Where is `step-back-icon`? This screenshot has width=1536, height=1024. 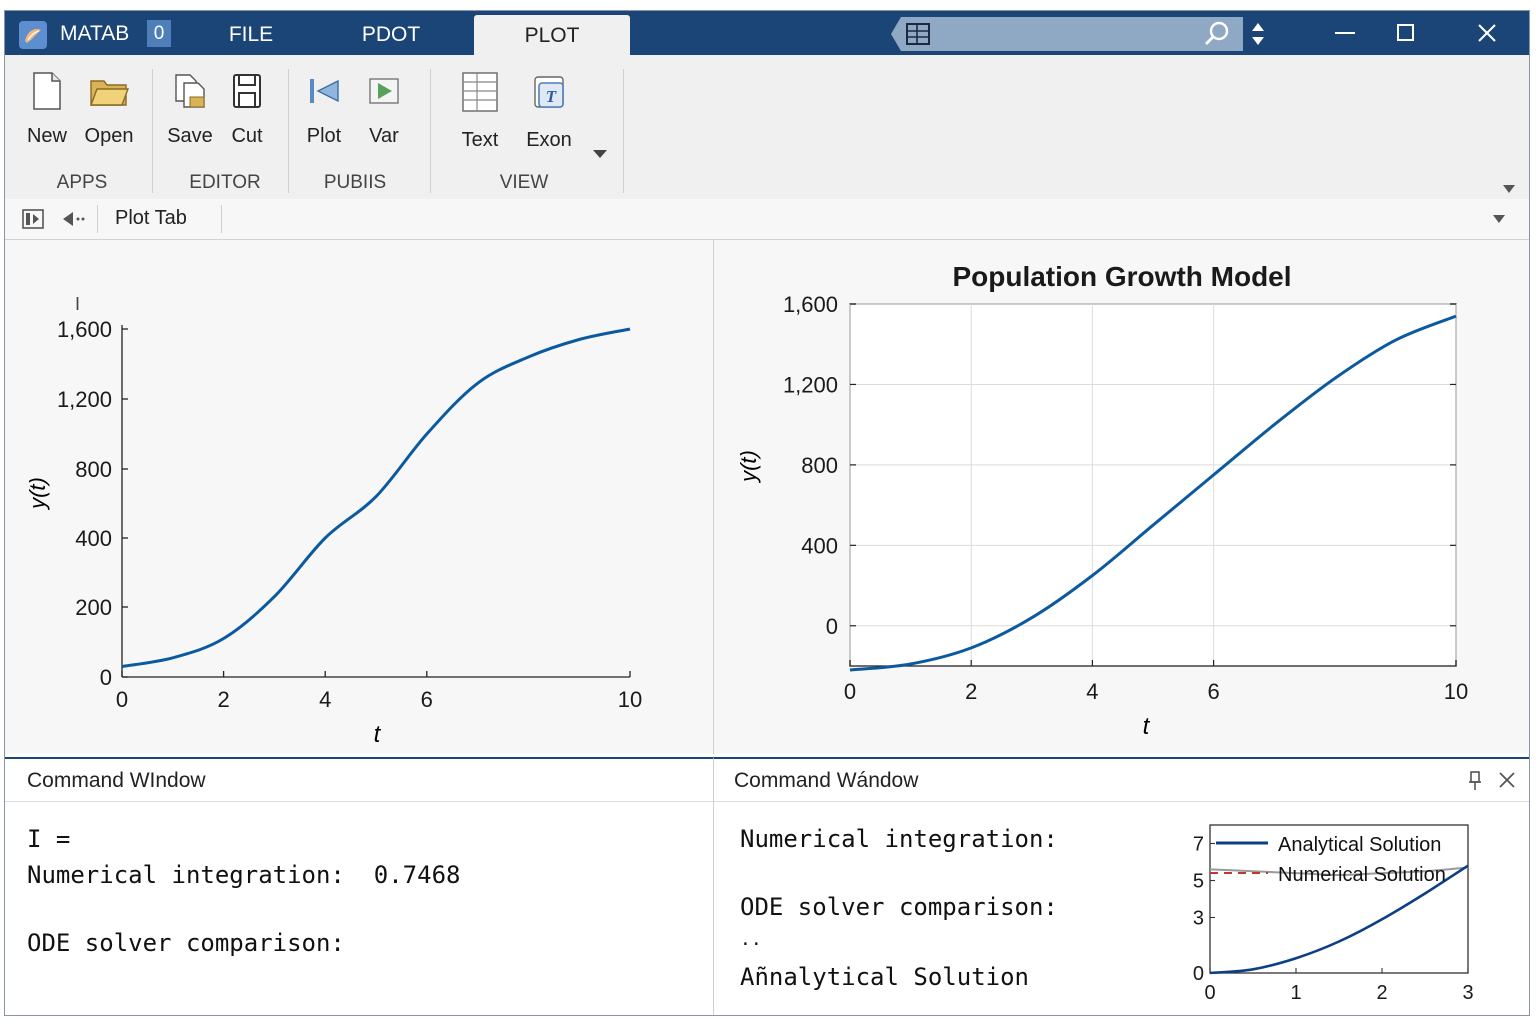 step-back-icon is located at coordinates (324, 91).